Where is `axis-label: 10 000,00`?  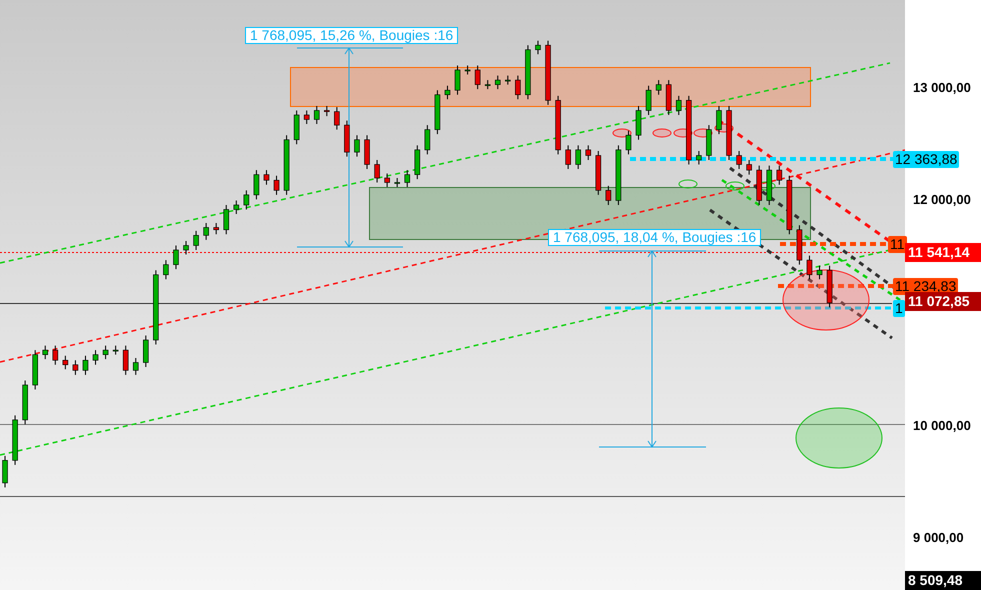
axis-label: 10 000,00 is located at coordinates (942, 425).